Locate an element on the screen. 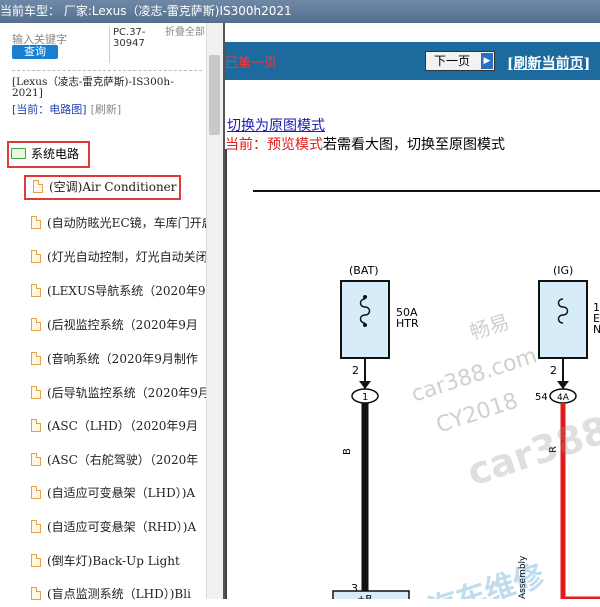 Image resolution: width=600 pixels, height=607 pixels. tree-item: (音响系统（2020年9月制作 is located at coordinates (120, 359).